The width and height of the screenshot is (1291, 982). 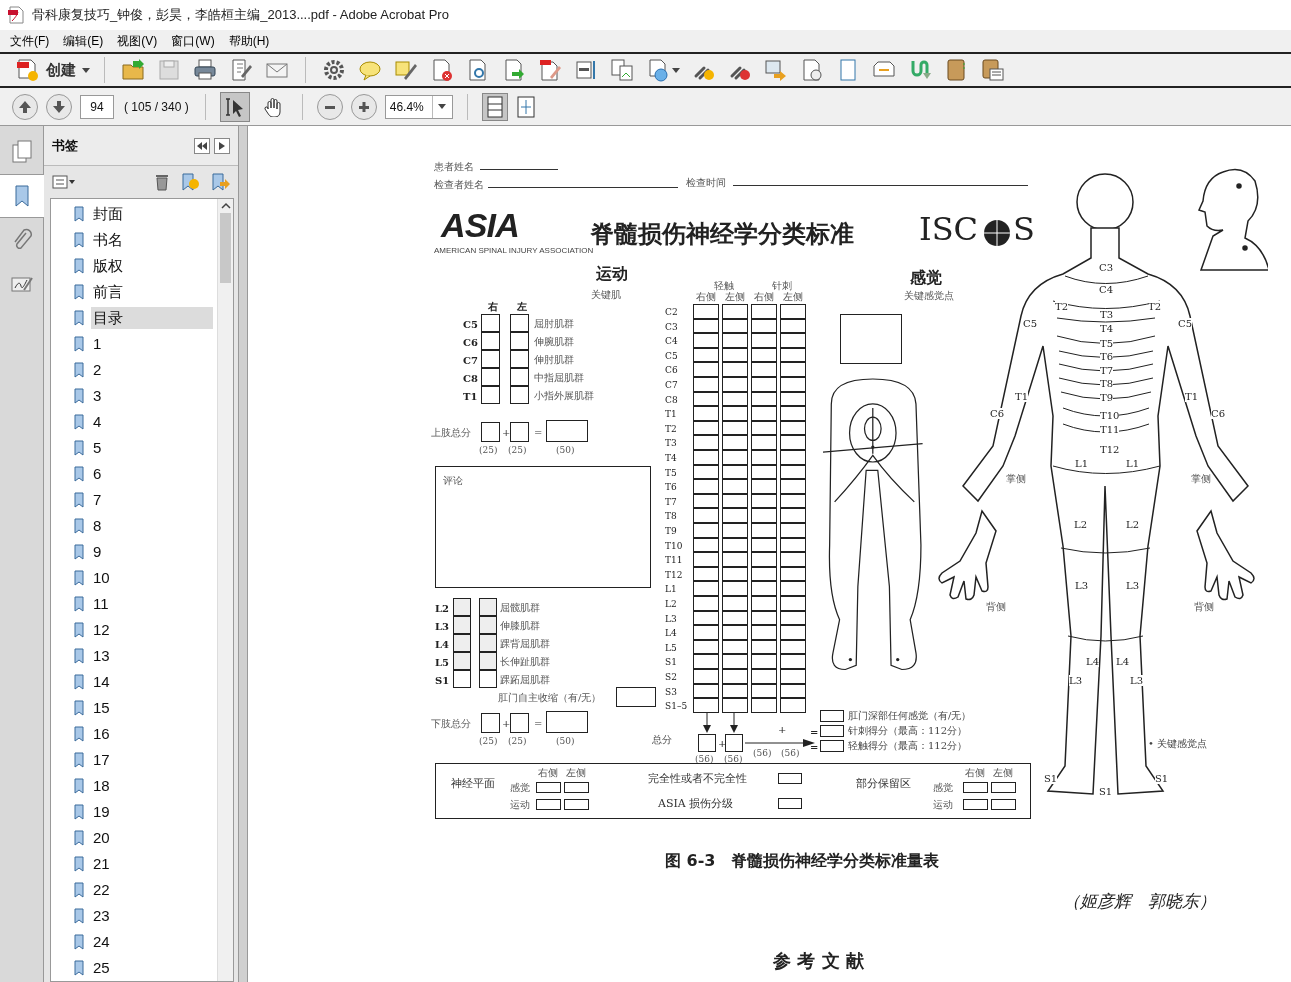 What do you see at coordinates (64, 182) in the screenshot?
I see `options-menu-icon` at bounding box center [64, 182].